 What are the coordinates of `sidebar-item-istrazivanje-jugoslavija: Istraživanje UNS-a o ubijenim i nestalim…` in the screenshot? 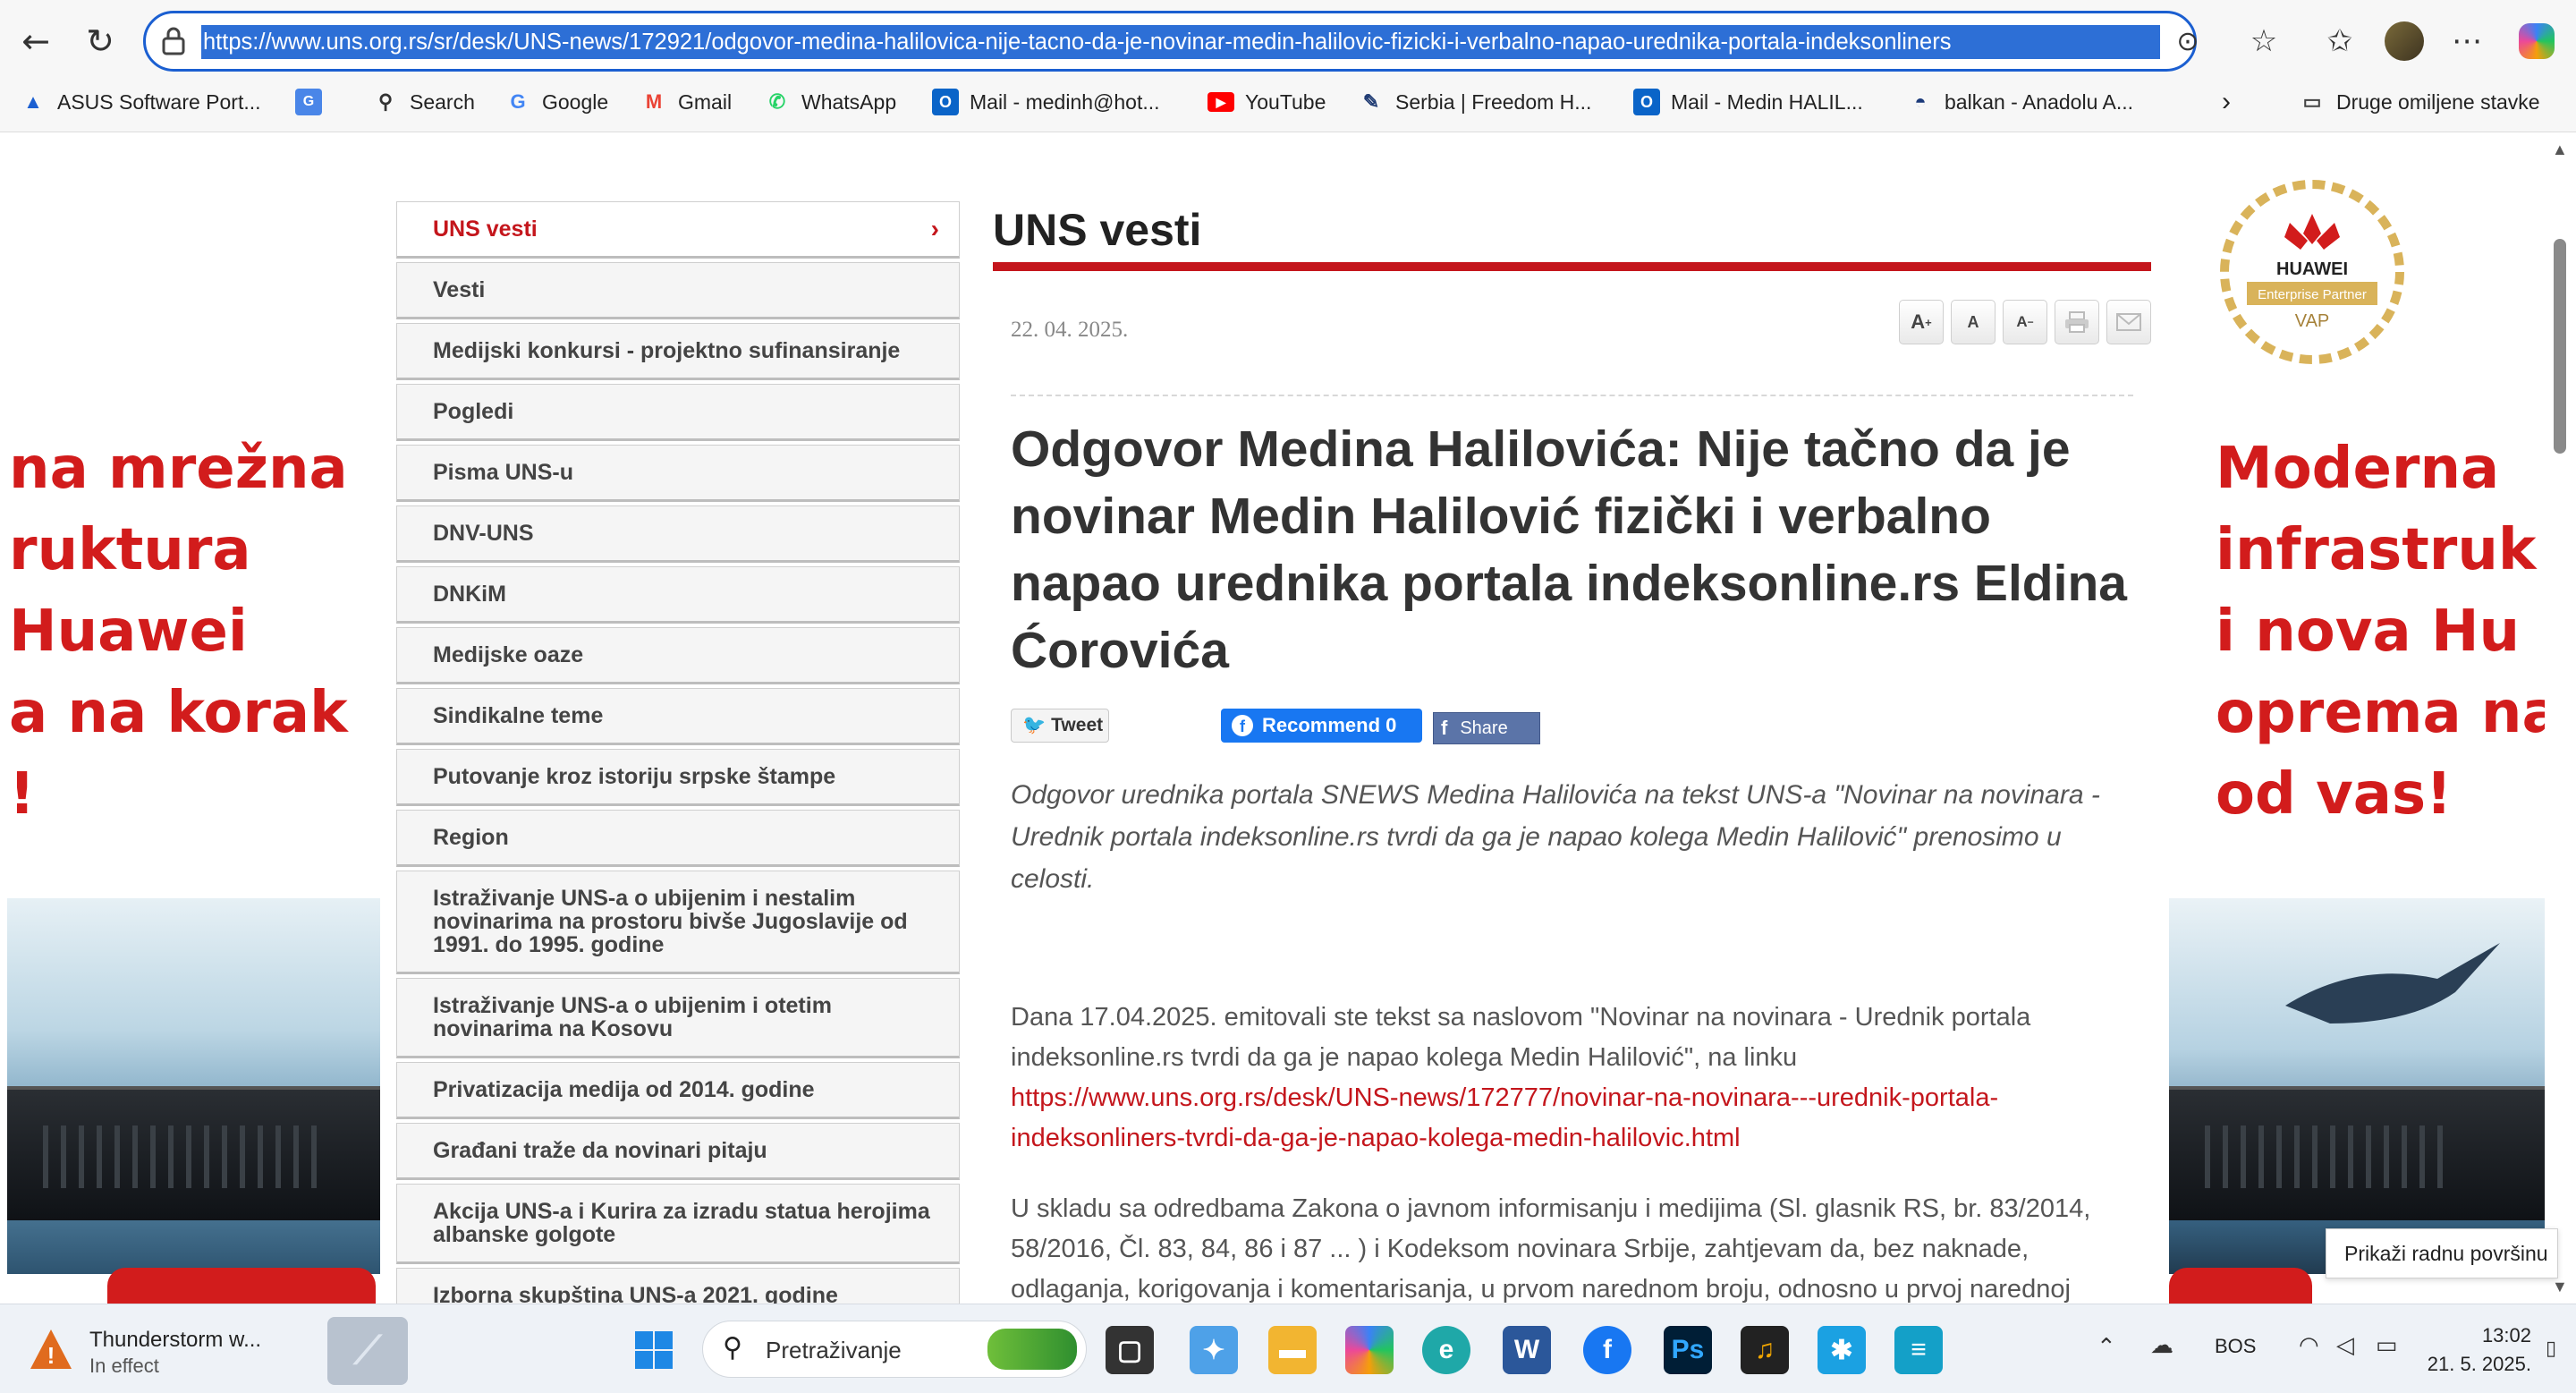 It's located at (678, 922).